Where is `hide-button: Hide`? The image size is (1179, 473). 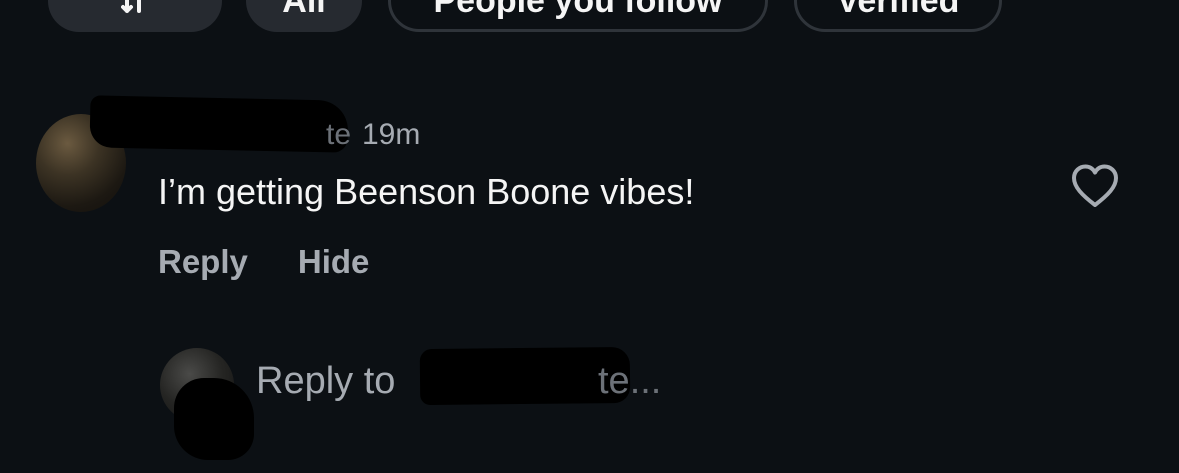 hide-button: Hide is located at coordinates (334, 262).